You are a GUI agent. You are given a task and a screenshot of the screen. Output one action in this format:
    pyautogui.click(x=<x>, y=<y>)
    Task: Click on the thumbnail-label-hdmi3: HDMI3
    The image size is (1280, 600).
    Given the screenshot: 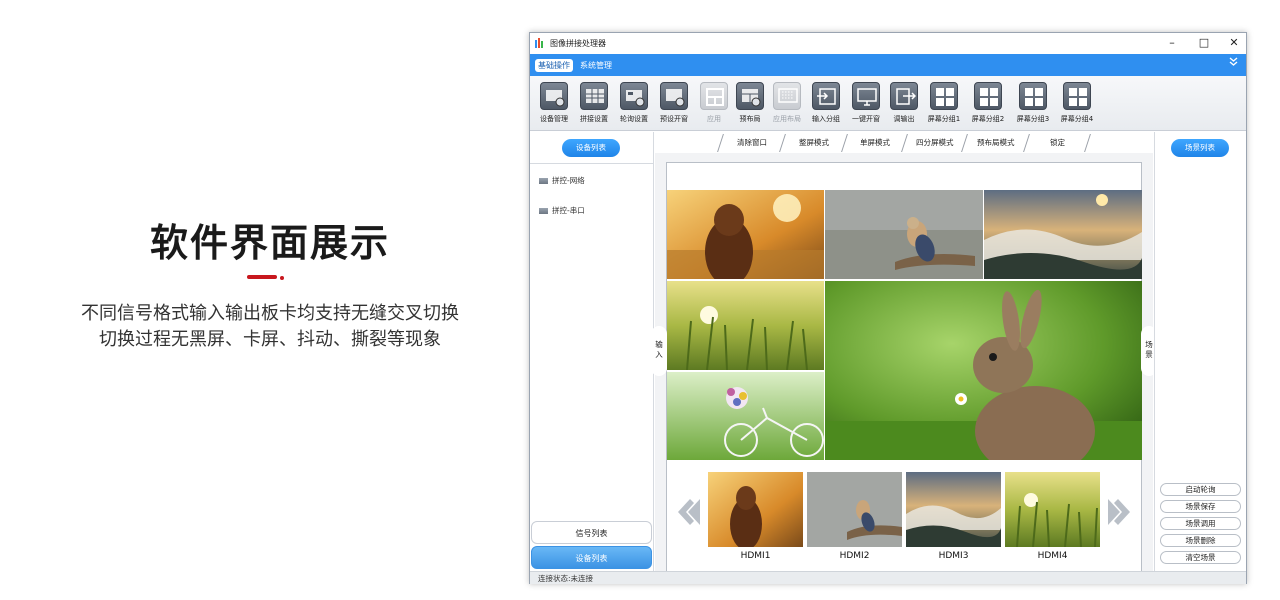 What is the action you would take?
    pyautogui.click(x=953, y=556)
    